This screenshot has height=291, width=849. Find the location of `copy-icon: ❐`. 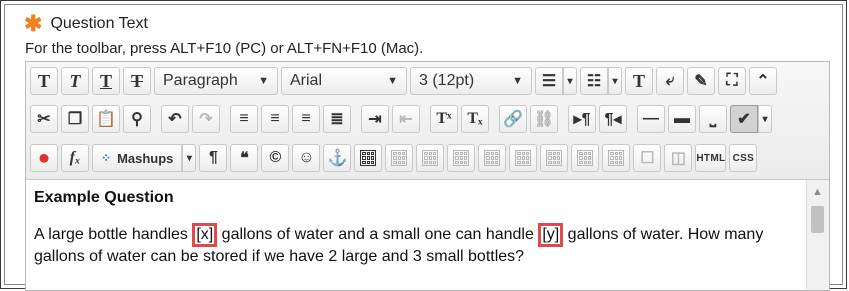

copy-icon: ❐ is located at coordinates (75, 119).